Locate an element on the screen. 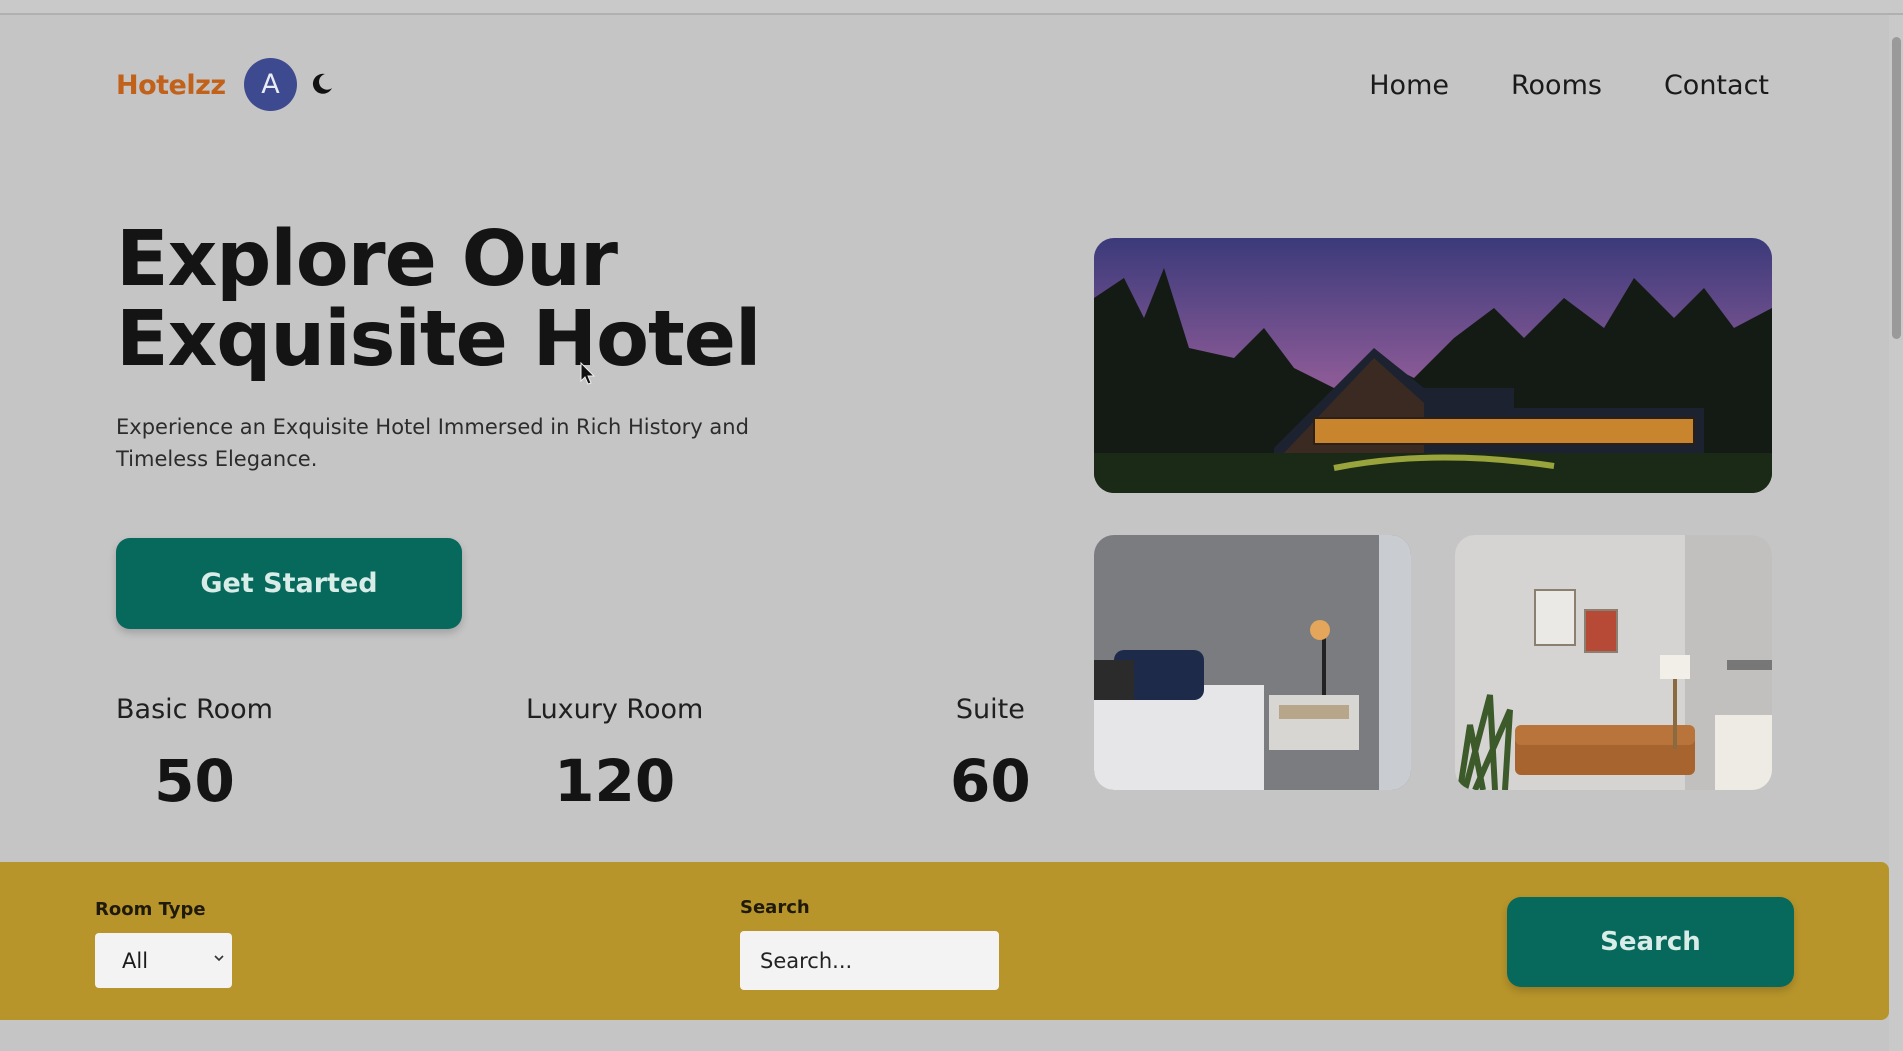 Image resolution: width=1903 pixels, height=1051 pixels. avatar: A is located at coordinates (270, 84).